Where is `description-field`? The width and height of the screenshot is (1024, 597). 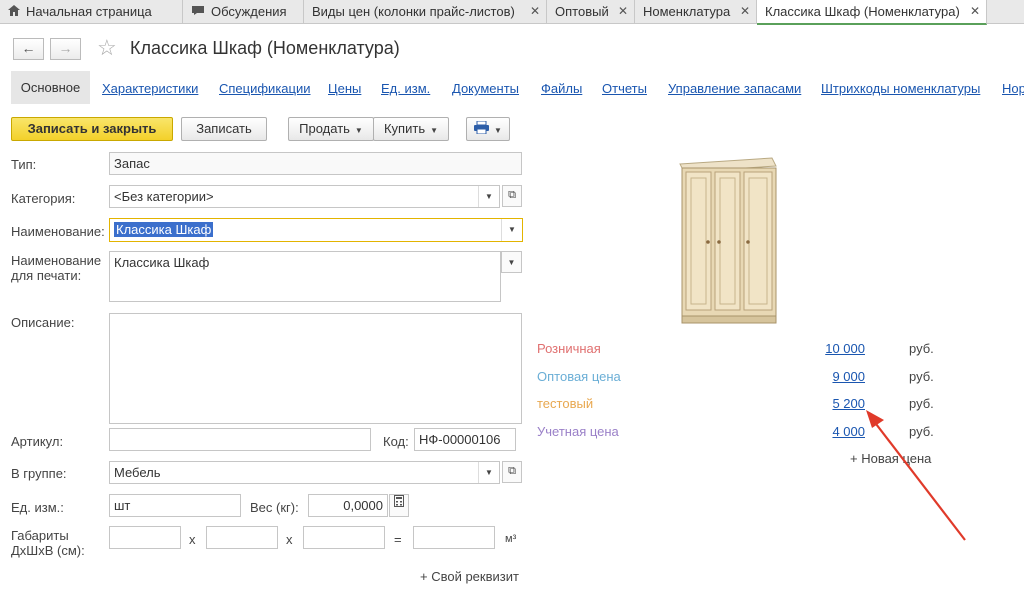 description-field is located at coordinates (315, 368).